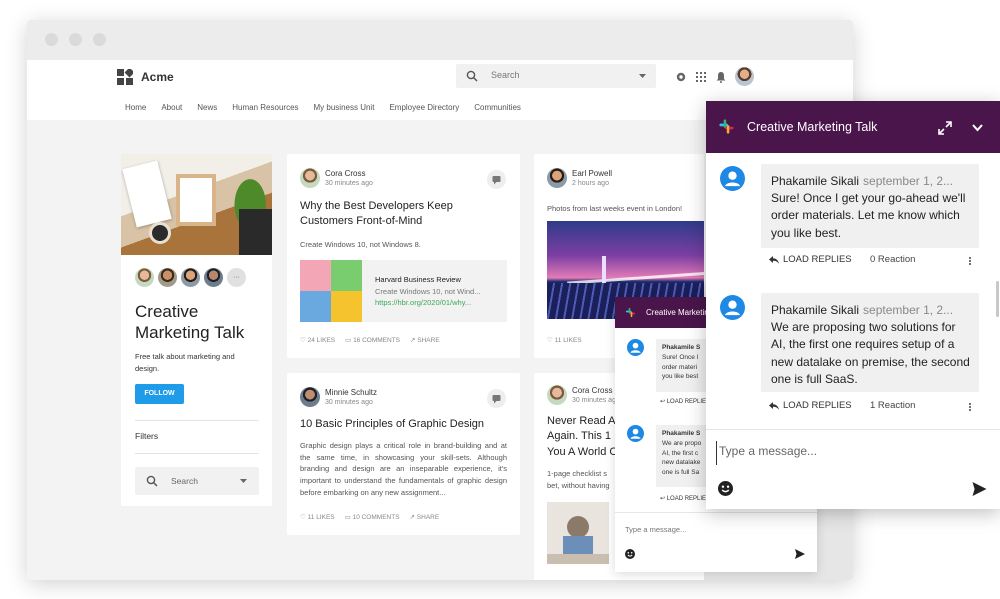 This screenshot has width=1000, height=599. I want to click on share-label: SHARE, so click(428, 517).